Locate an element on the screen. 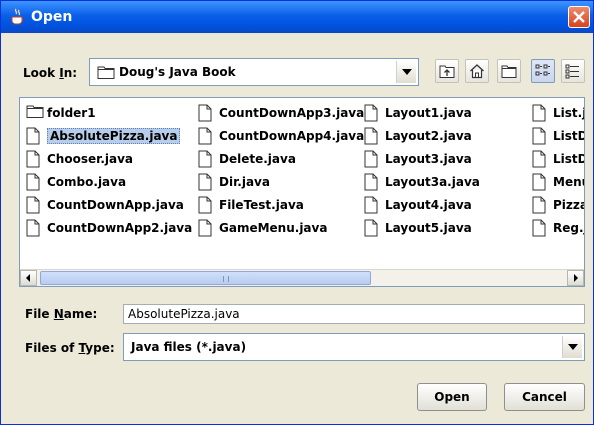 The width and height of the screenshot is (594, 425). scroll-right-button is located at coordinates (575, 278).